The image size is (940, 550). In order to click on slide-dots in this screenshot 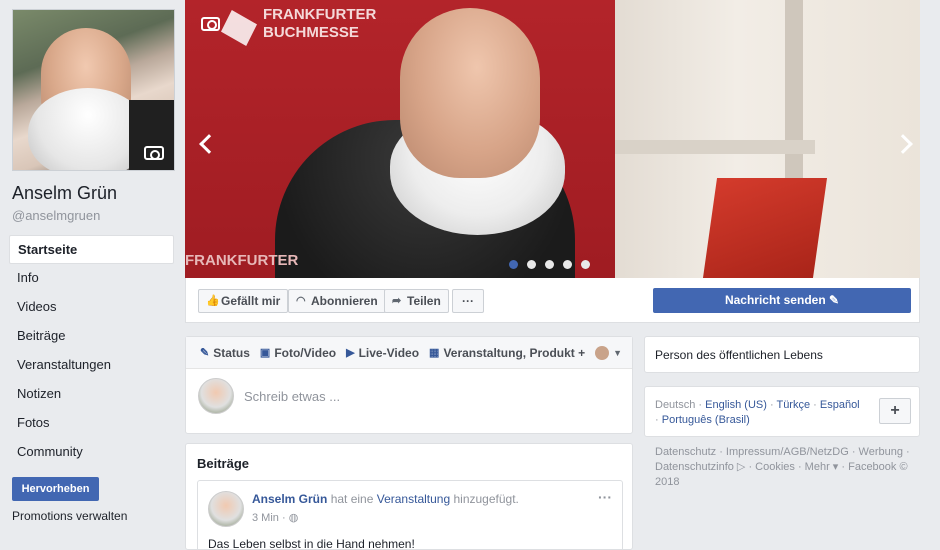, I will do `click(549, 264)`.